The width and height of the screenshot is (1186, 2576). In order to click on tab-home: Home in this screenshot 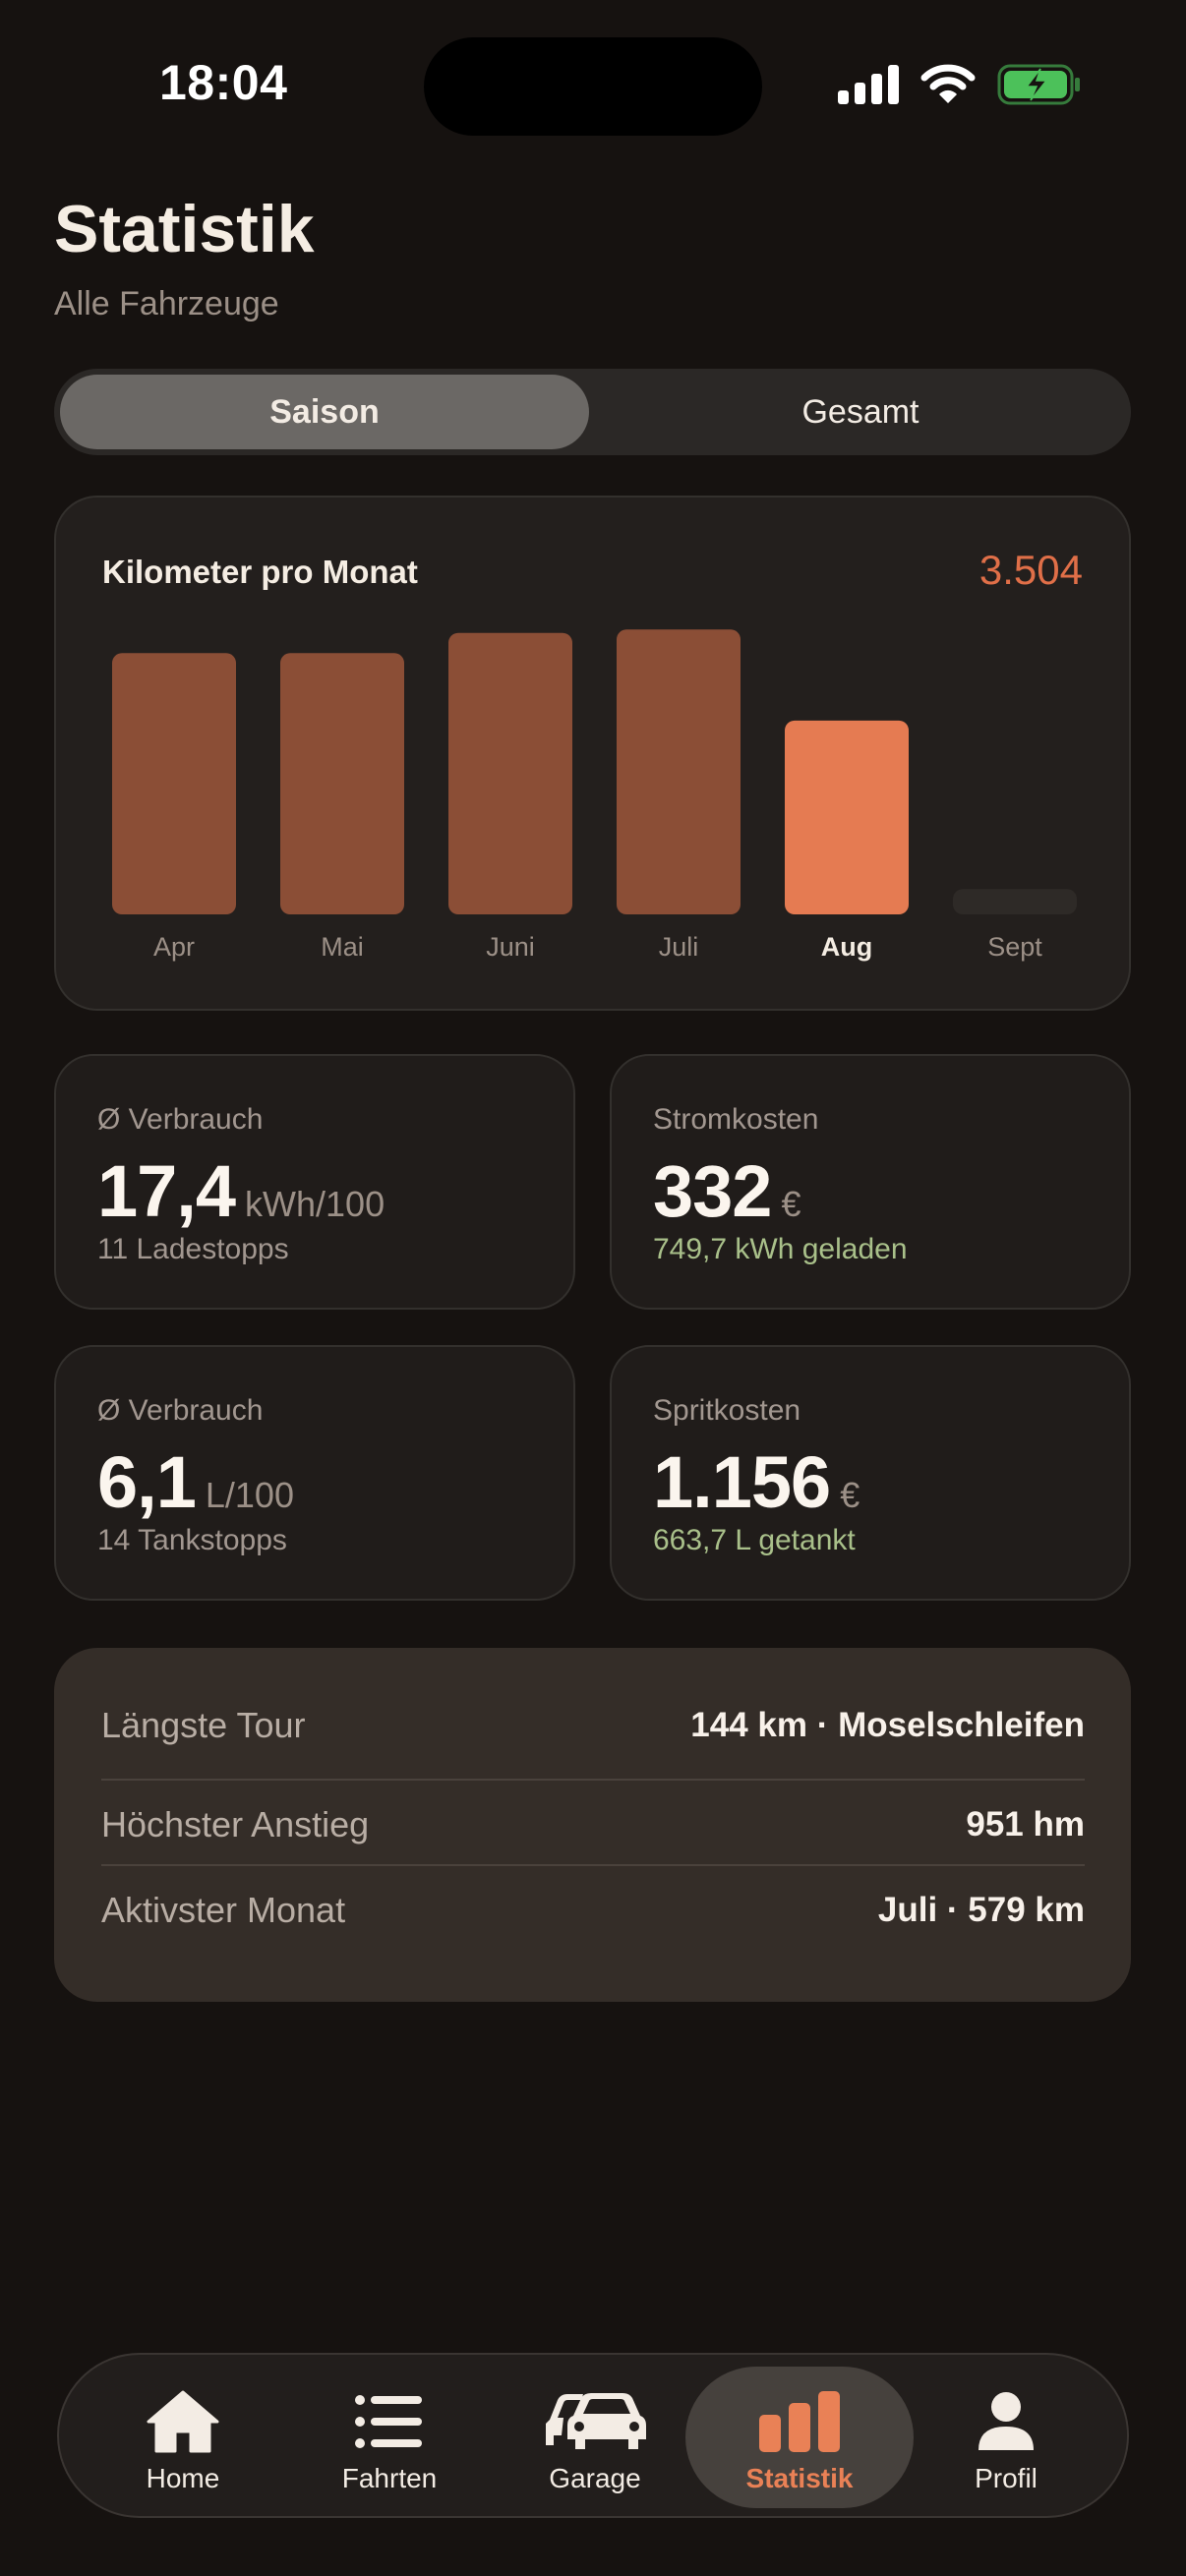, I will do `click(183, 2437)`.